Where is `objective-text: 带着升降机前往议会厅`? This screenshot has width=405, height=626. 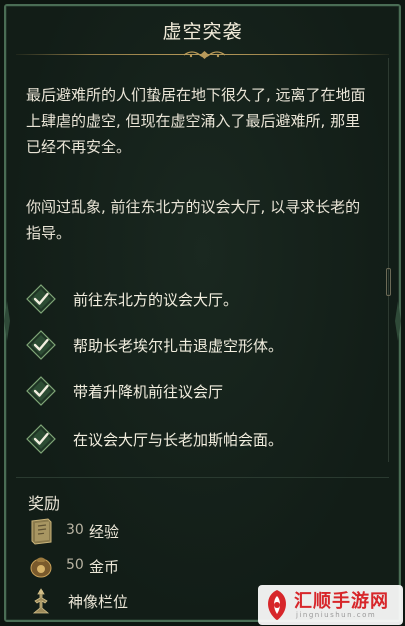
objective-text: 带着升降机前往议会厅 is located at coordinates (148, 392).